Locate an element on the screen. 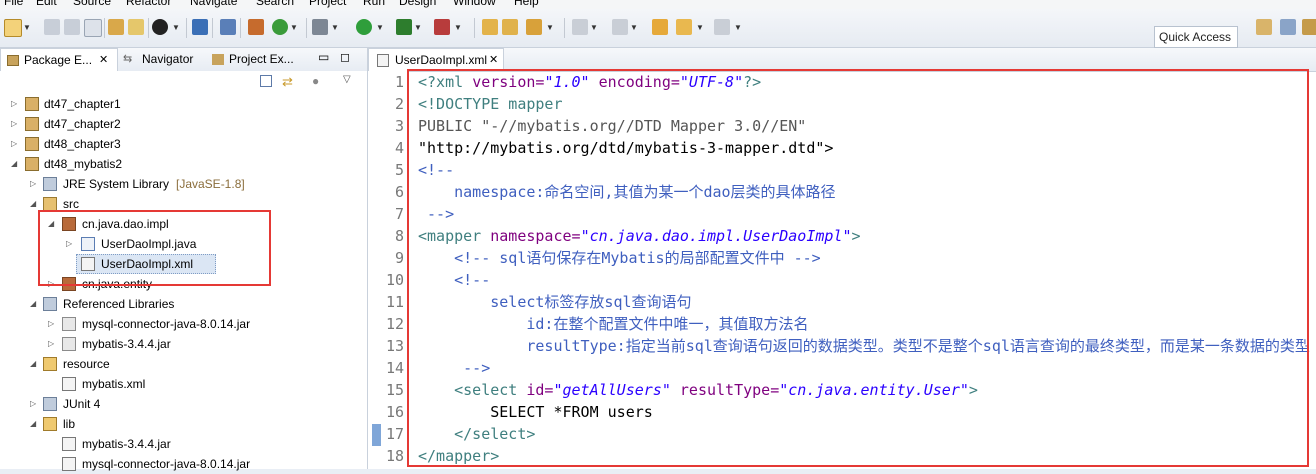 The height and width of the screenshot is (474, 1316). tree-item-junit-4: ▷ JUnit 4 is located at coordinates (183, 404).